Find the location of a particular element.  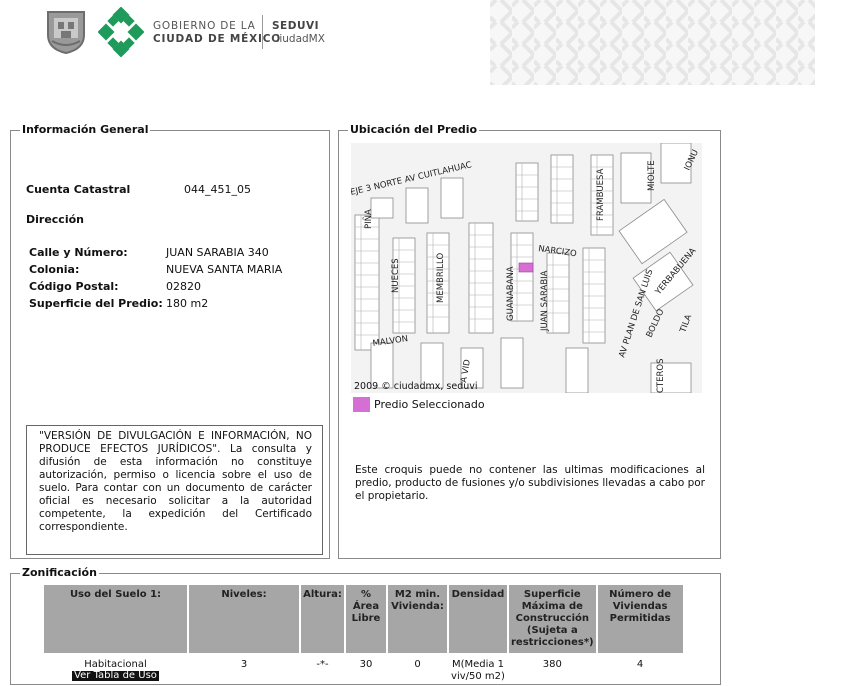

calle-label: Calle y Número: is located at coordinates (78, 252).